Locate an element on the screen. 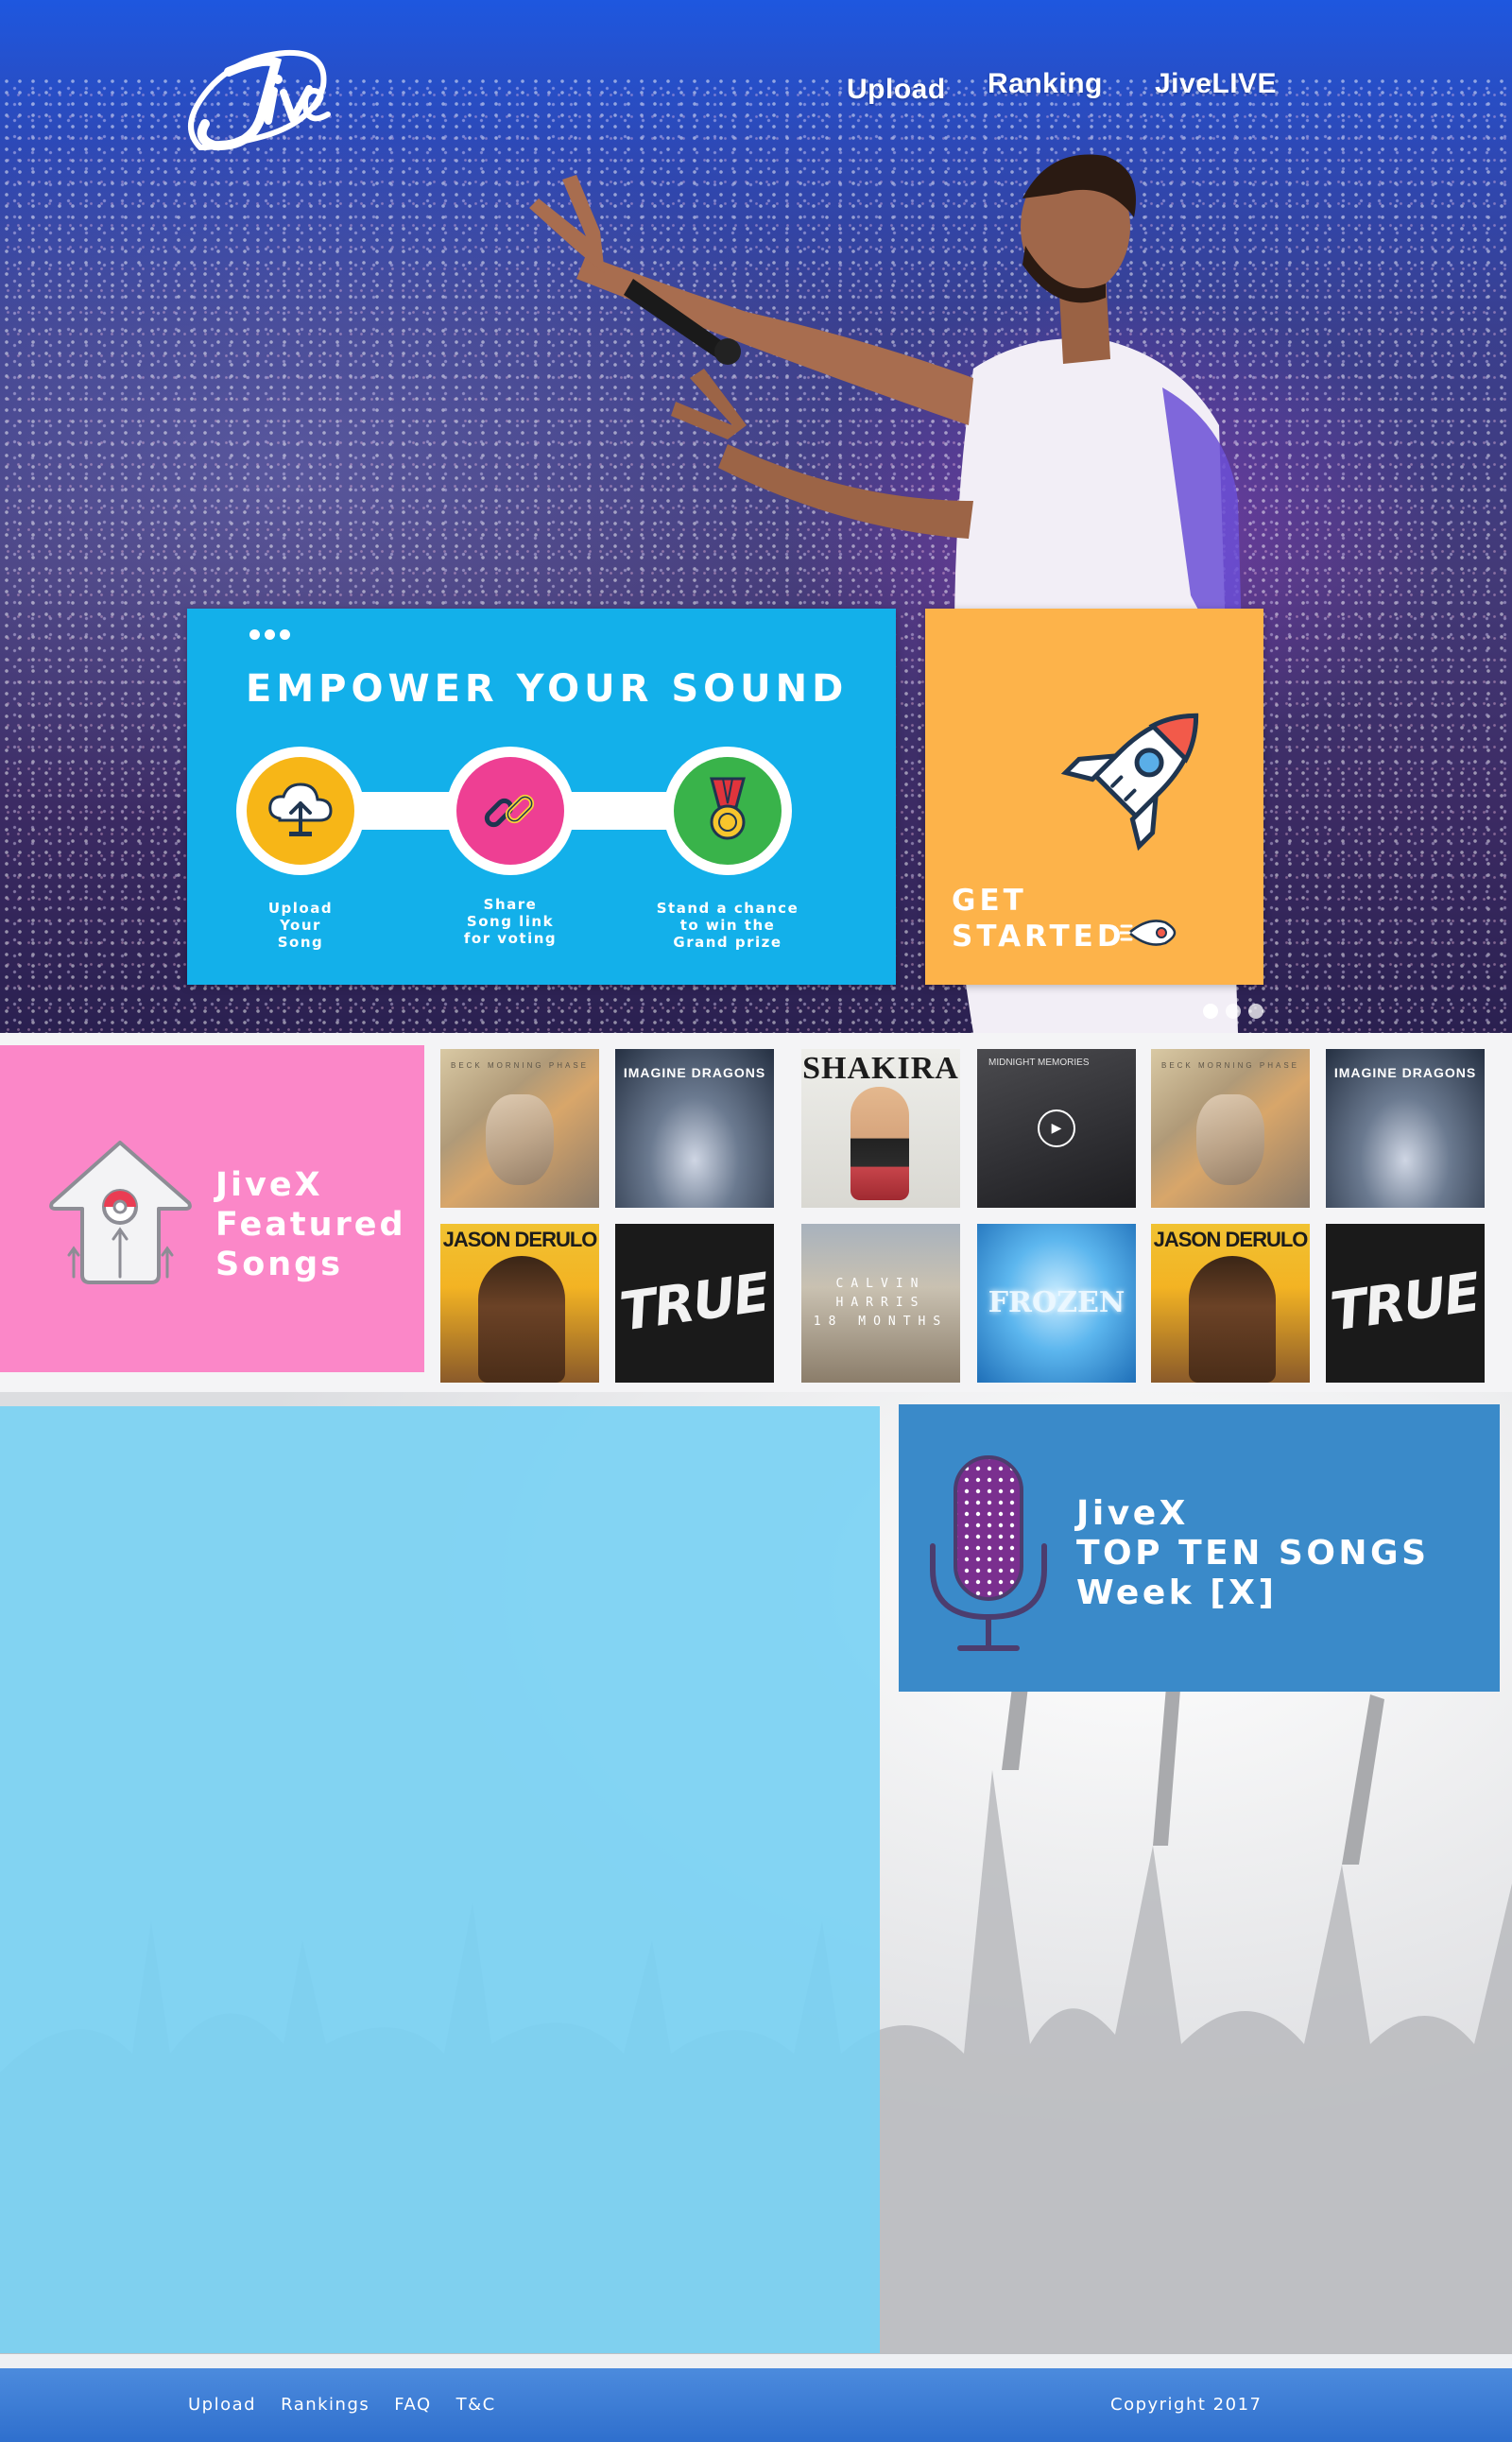 The height and width of the screenshot is (2442, 1512). album-cover-text: FROZEN is located at coordinates (1056, 1303).